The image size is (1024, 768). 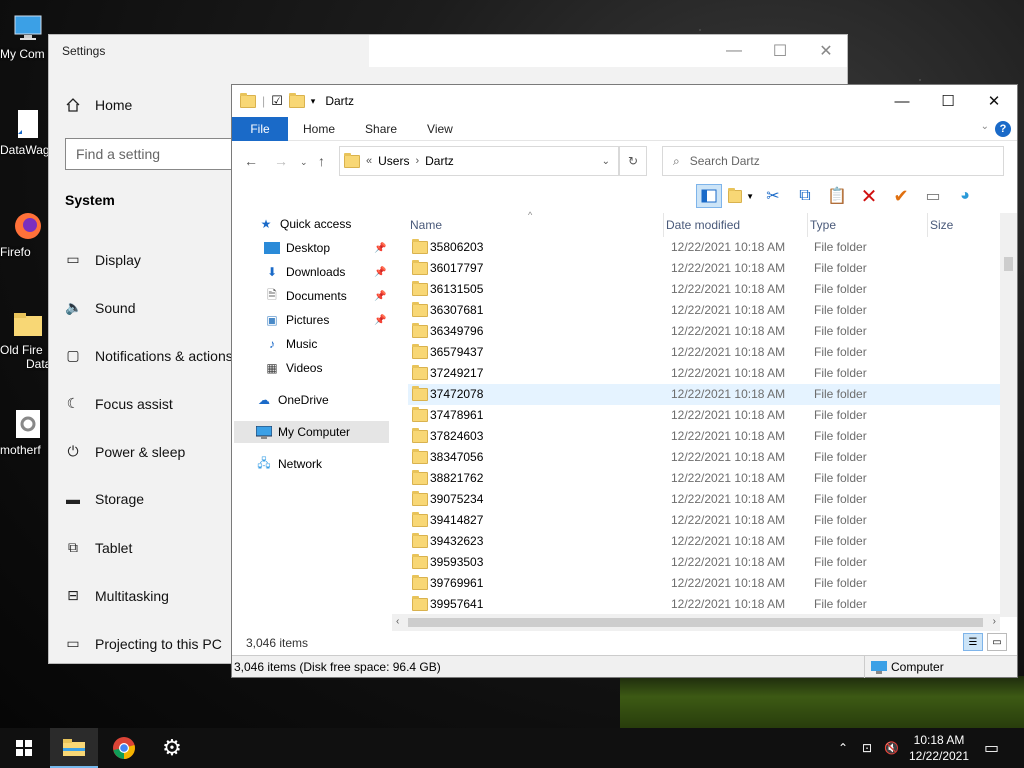 What do you see at coordinates (837, 196) in the screenshot?
I see `paste-button: 📋` at bounding box center [837, 196].